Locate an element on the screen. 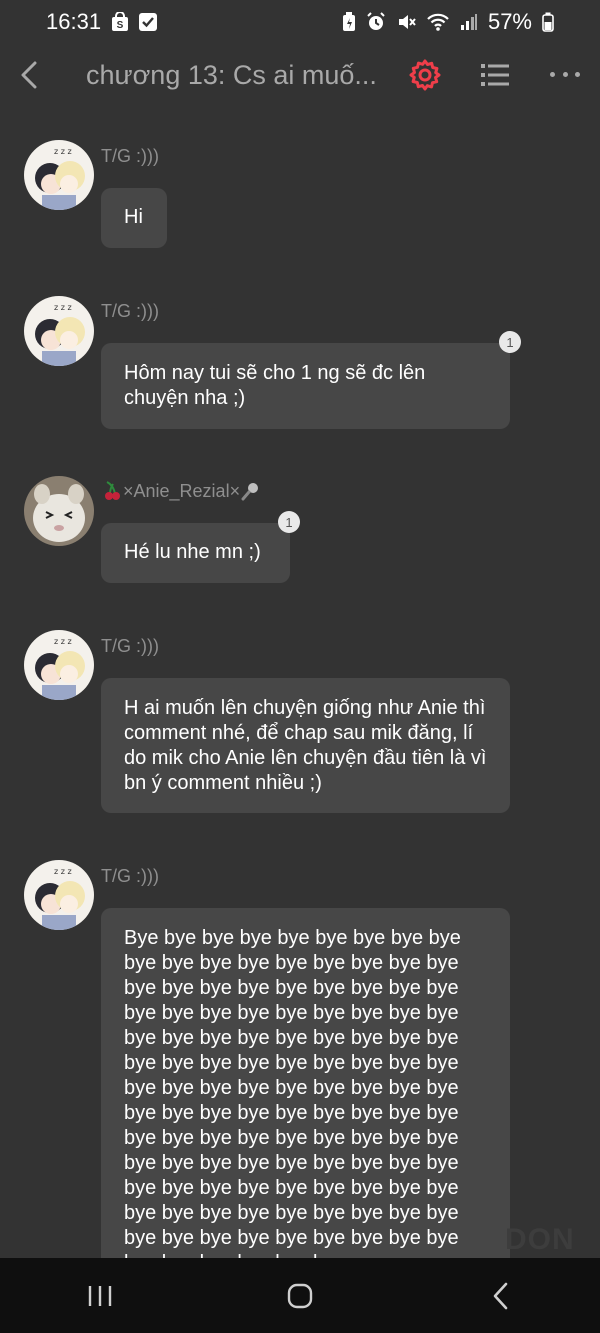 The width and height of the screenshot is (600, 1333). message-bubble: Hé lu nhe mn ;) is located at coordinates (195, 553).